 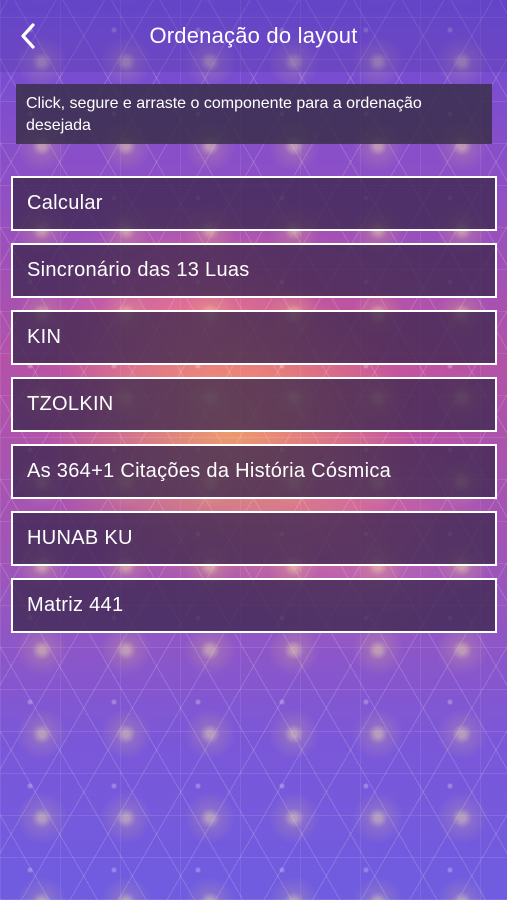 I want to click on chevron-left-icon, so click(x=28, y=36).